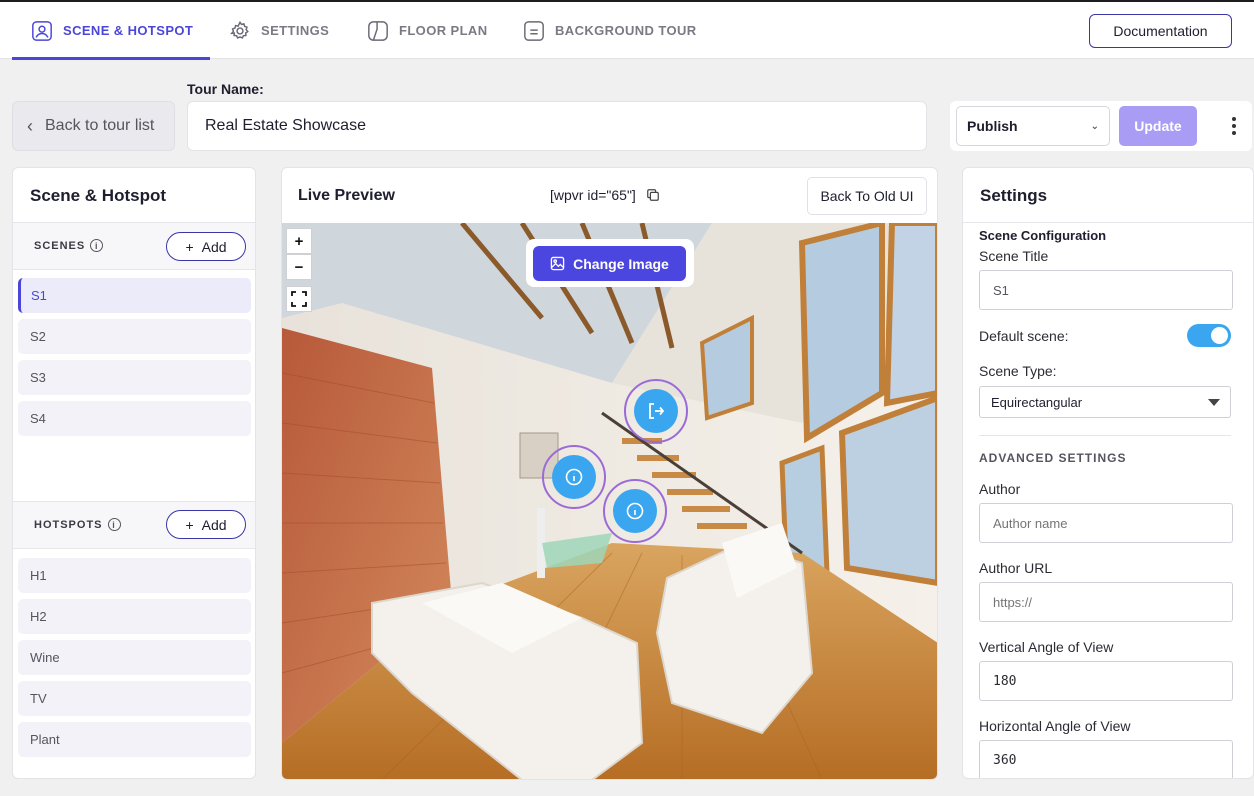 Image resolution: width=1254 pixels, height=796 pixels. Describe the element at coordinates (992, 126) in the screenshot. I see `publish-value: Publish` at that location.